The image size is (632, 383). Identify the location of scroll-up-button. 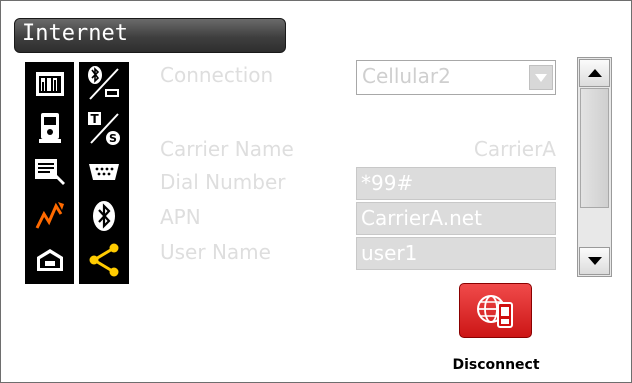
(594, 73).